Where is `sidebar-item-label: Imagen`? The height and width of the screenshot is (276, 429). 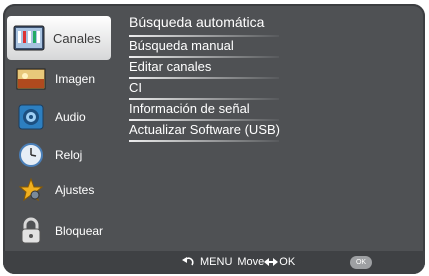
sidebar-item-label: Imagen is located at coordinates (75, 79).